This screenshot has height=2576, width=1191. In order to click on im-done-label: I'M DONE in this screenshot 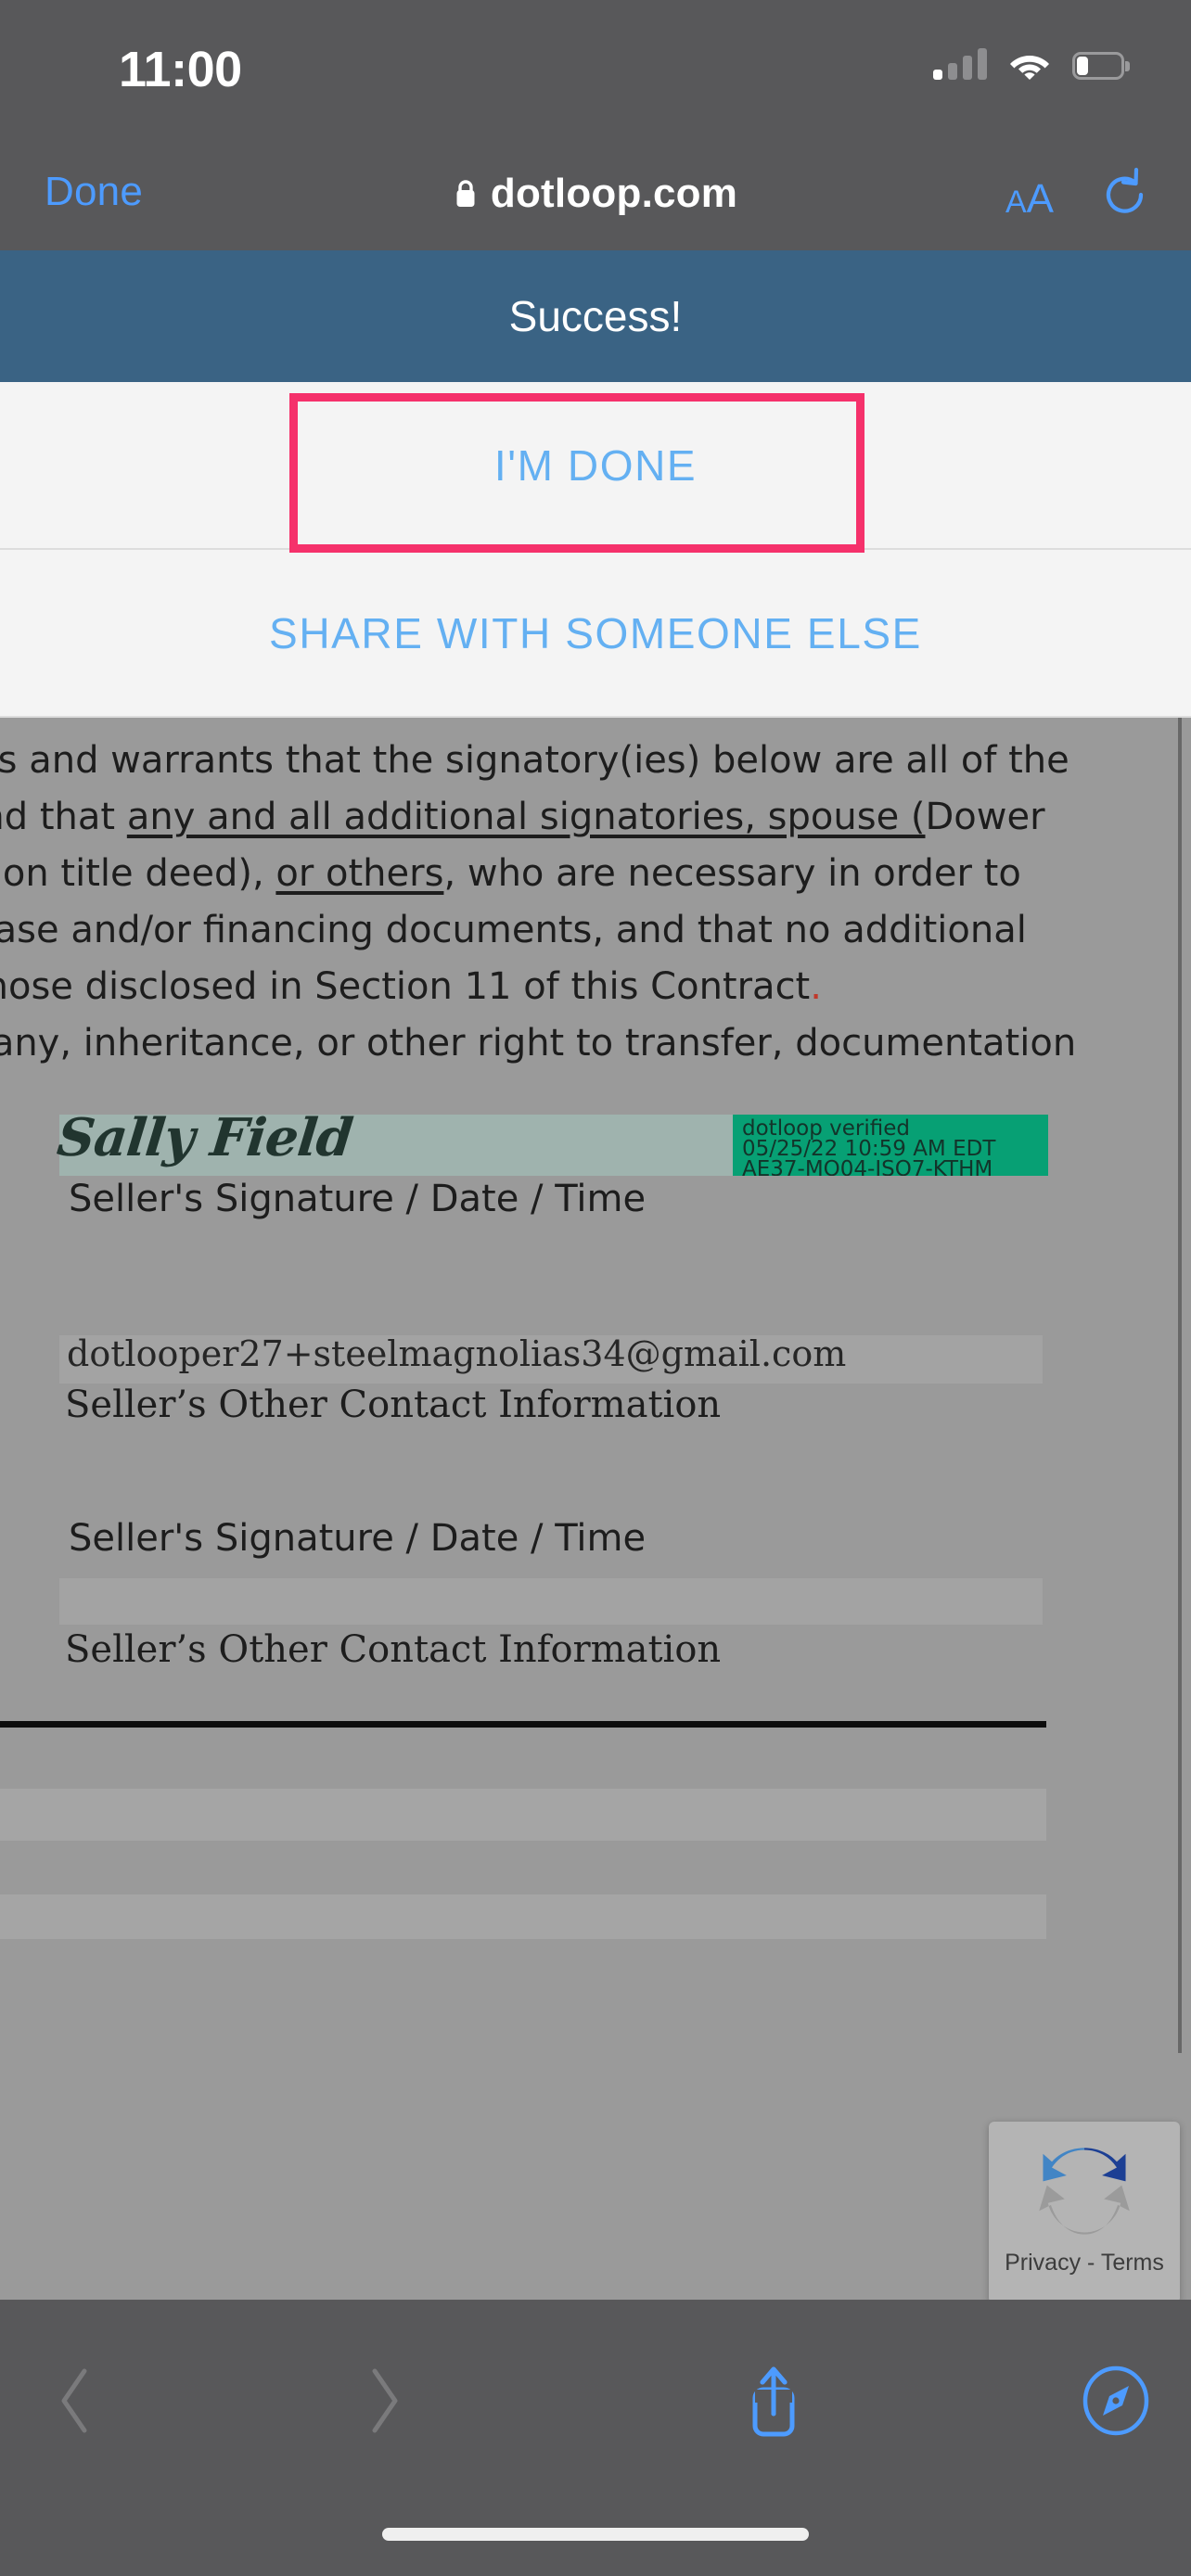, I will do `click(595, 465)`.